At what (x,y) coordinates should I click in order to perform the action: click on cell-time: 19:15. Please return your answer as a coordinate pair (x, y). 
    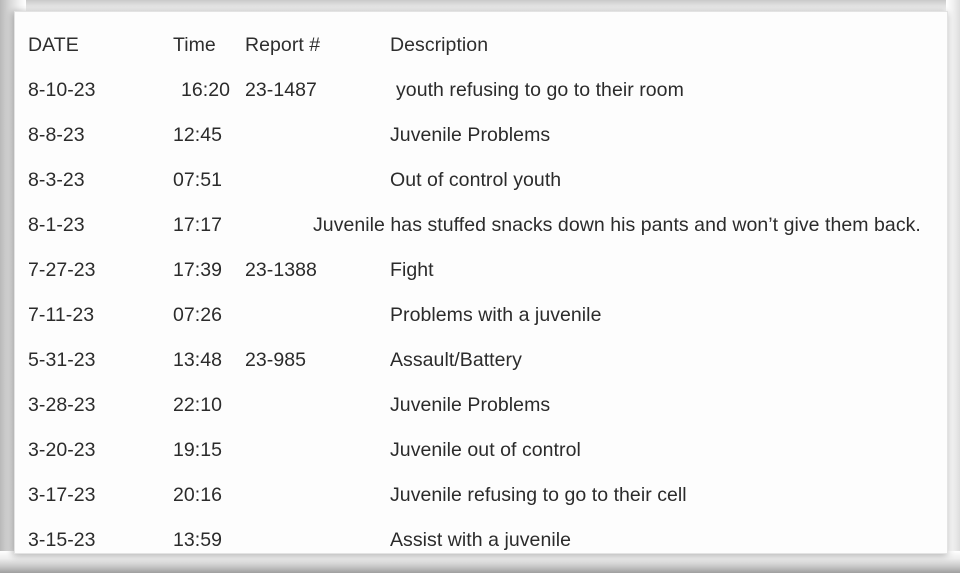
    Looking at the image, I should click on (198, 450).